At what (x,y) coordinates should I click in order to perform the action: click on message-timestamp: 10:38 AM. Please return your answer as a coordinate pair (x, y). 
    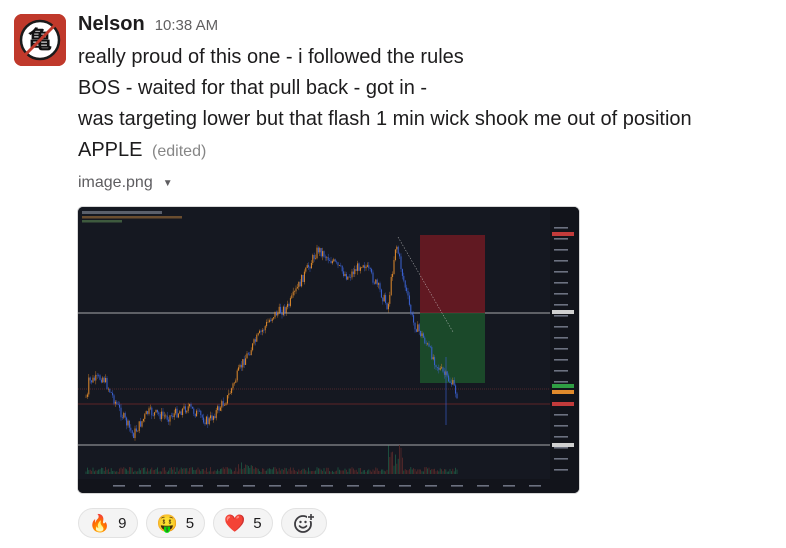
    Looking at the image, I should click on (186, 25).